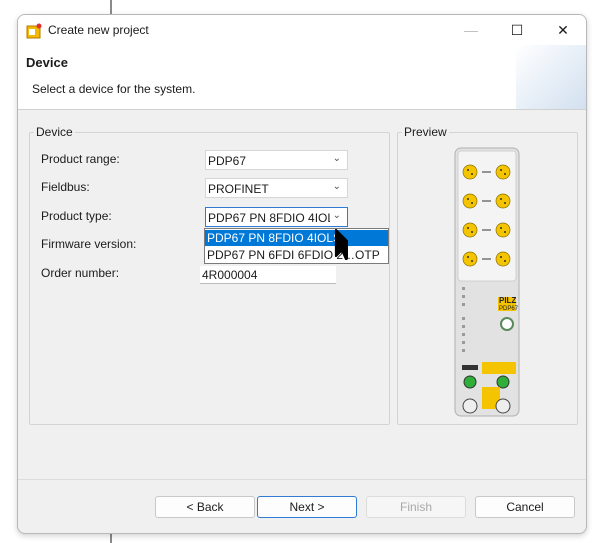 This screenshot has height=543, width=596. I want to click on wizard-header: Device Select a device for the system., so click(302, 77).